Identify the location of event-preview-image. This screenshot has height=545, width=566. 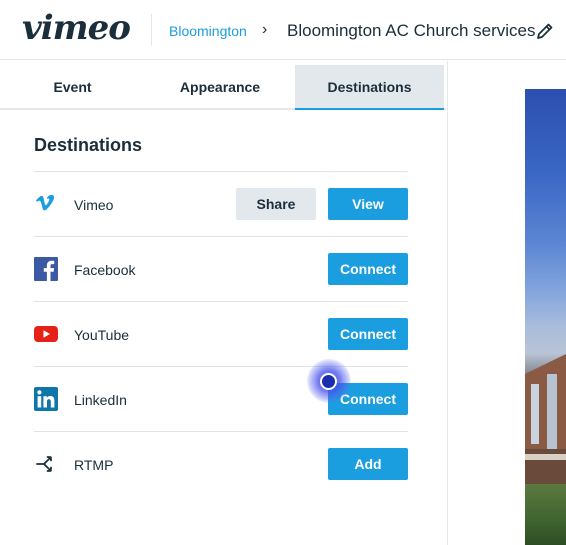
(545, 317).